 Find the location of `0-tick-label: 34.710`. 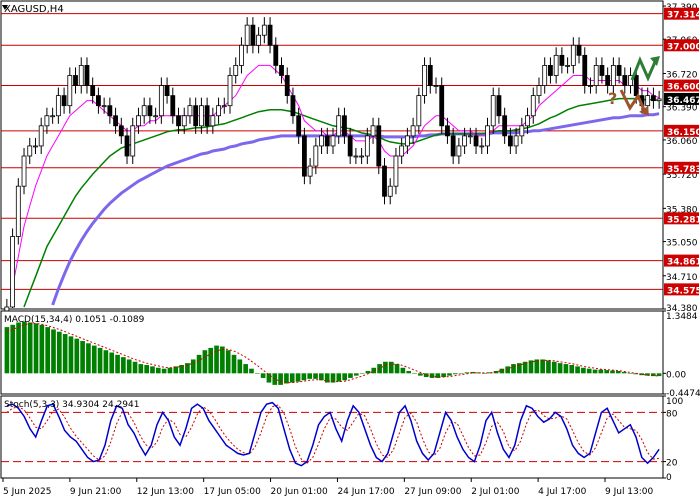

0-tick-label: 34.710 is located at coordinates (682, 278).